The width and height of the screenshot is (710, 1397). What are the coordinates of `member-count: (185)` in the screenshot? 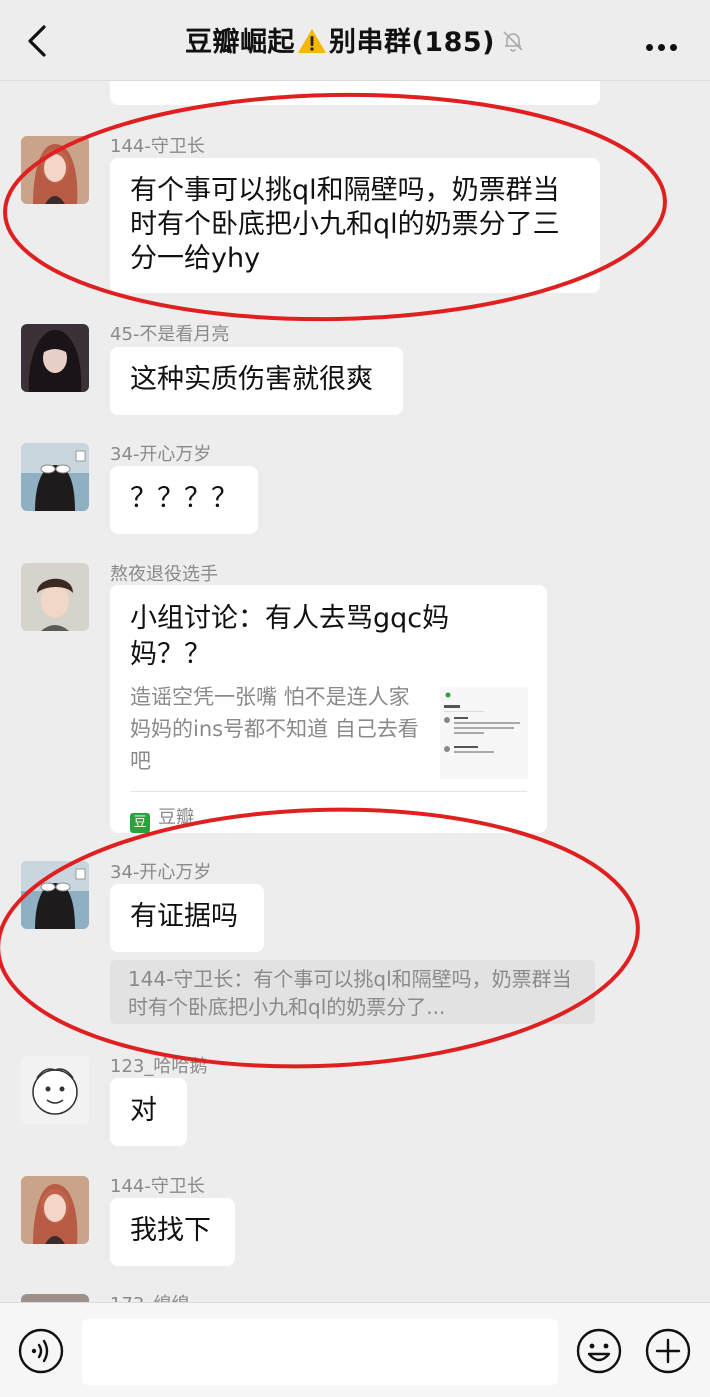 It's located at (453, 42).